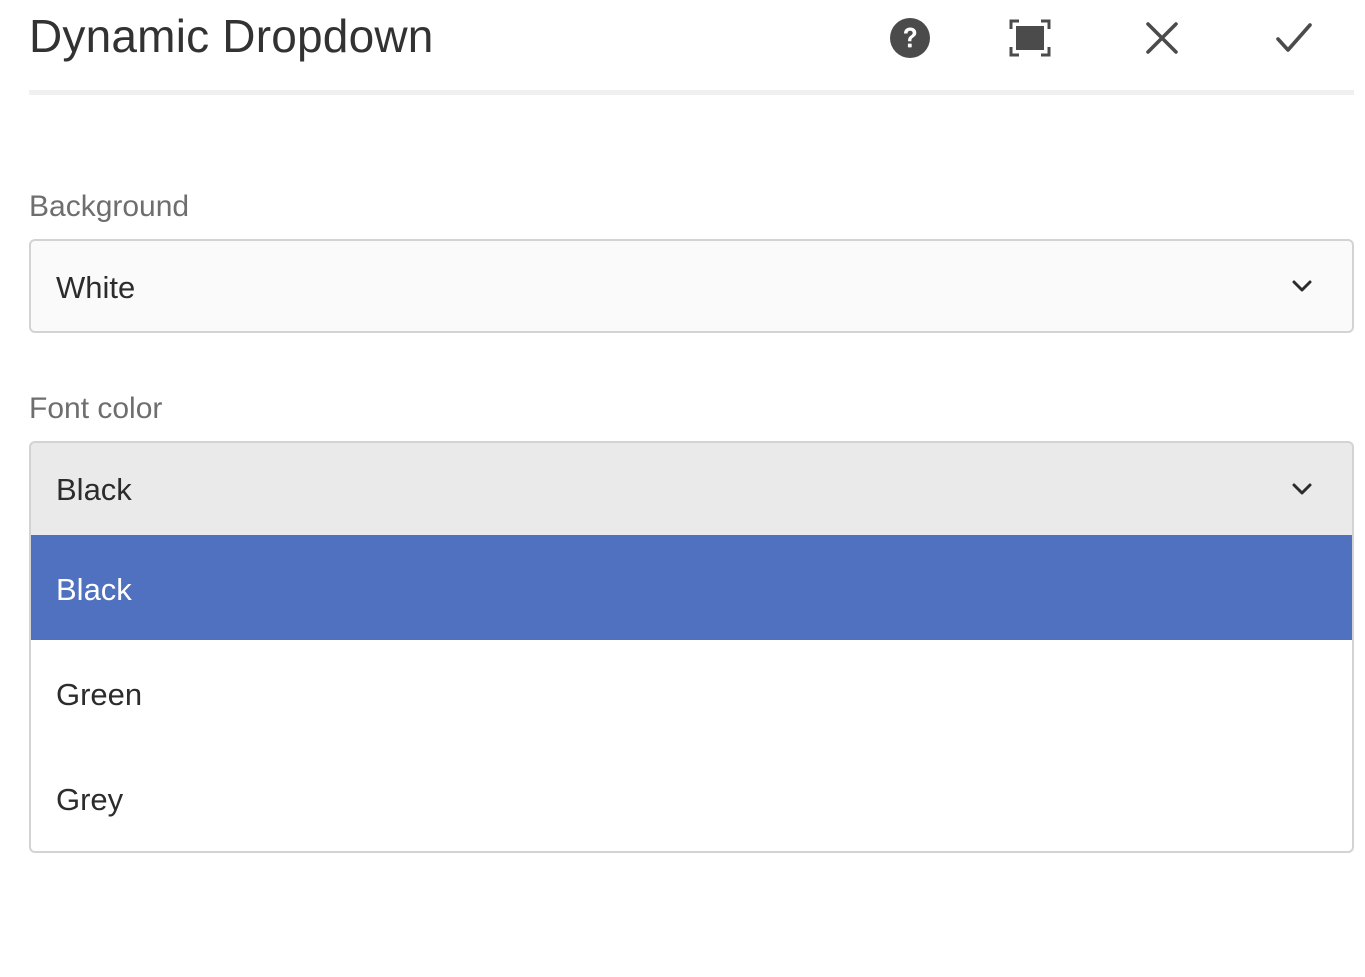 The width and height of the screenshot is (1365, 977). I want to click on help-button, so click(910, 38).